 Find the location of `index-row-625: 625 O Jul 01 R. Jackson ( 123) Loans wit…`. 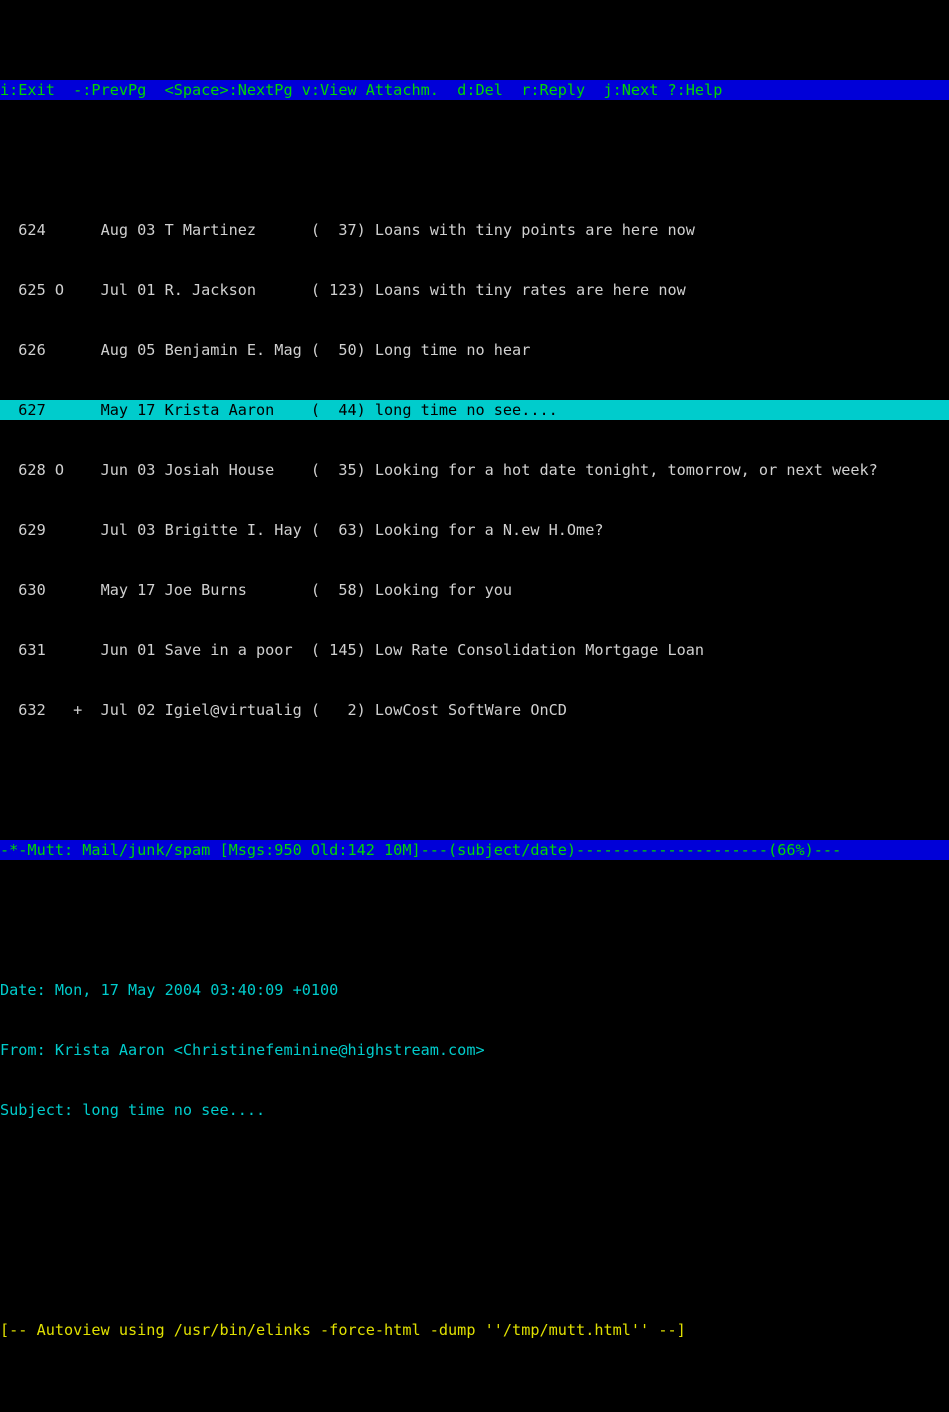

index-row-625: 625 O Jul 01 R. Jackson ( 123) Loans wit… is located at coordinates (474, 290).